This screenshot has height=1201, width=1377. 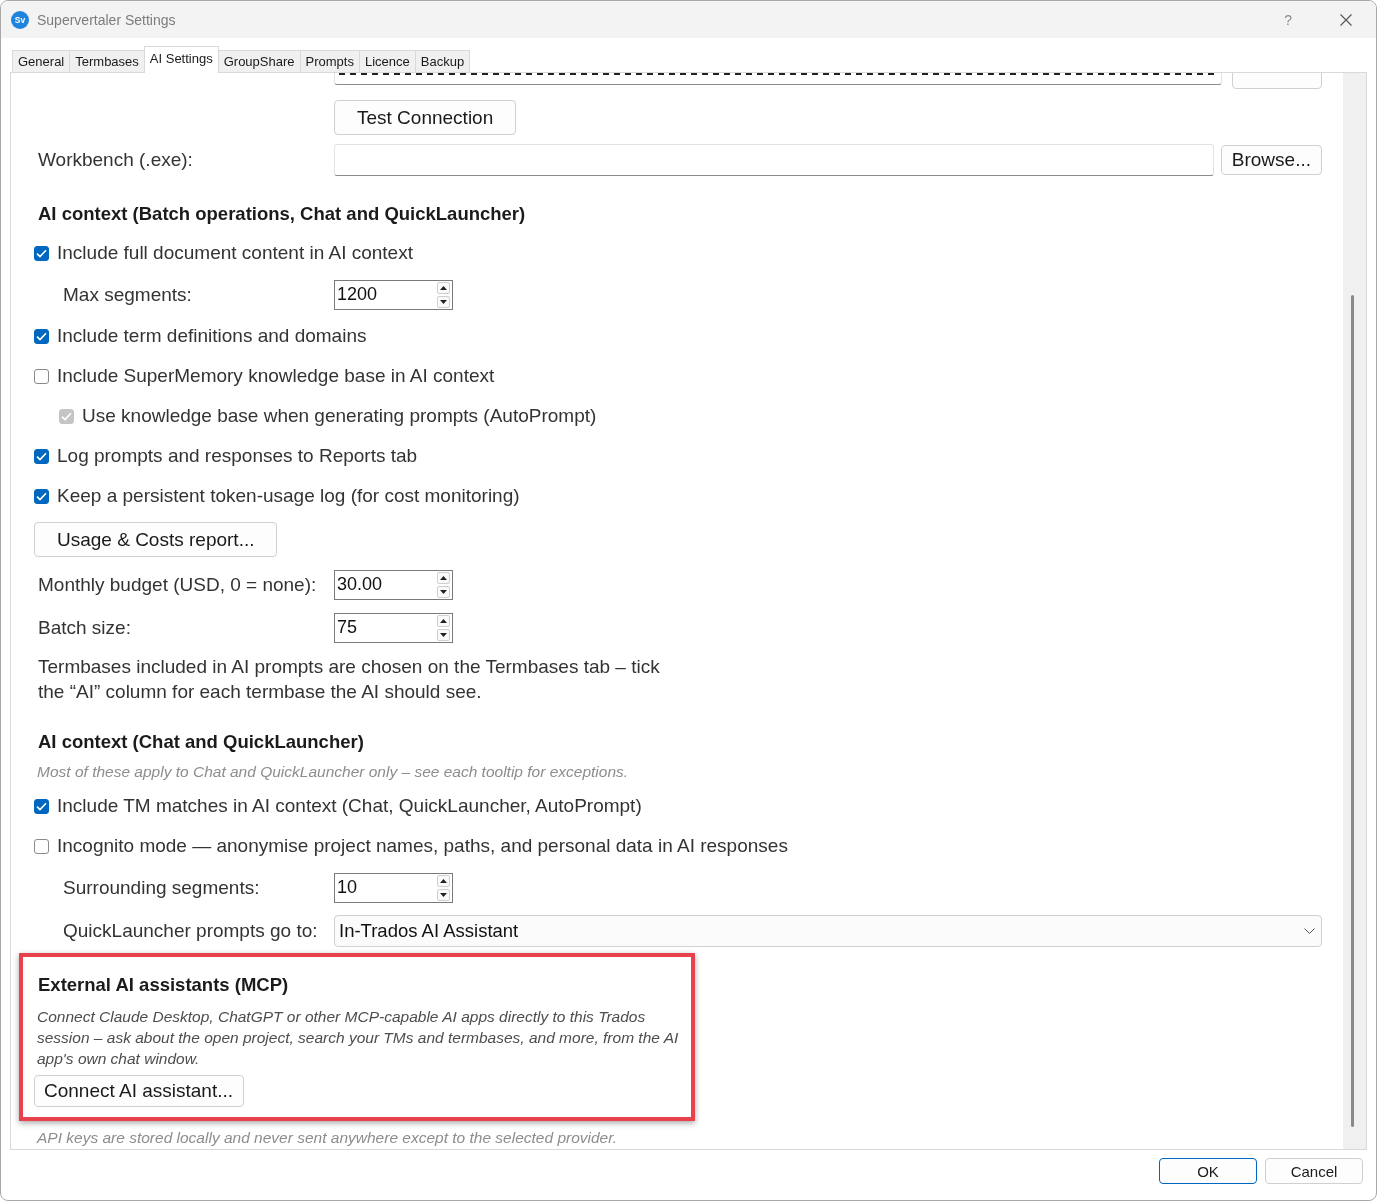 I want to click on tab: General, so click(x=41, y=61).